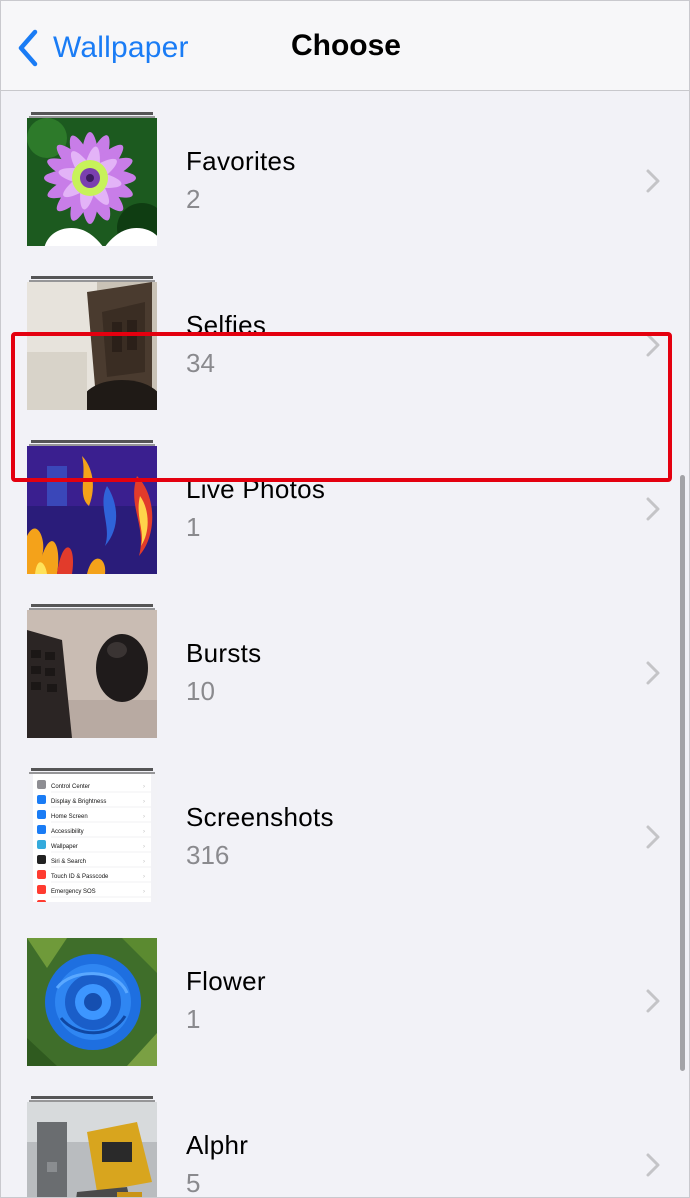 The image size is (690, 1198). Describe the element at coordinates (200, 363) in the screenshot. I see `album-count: 34` at that location.